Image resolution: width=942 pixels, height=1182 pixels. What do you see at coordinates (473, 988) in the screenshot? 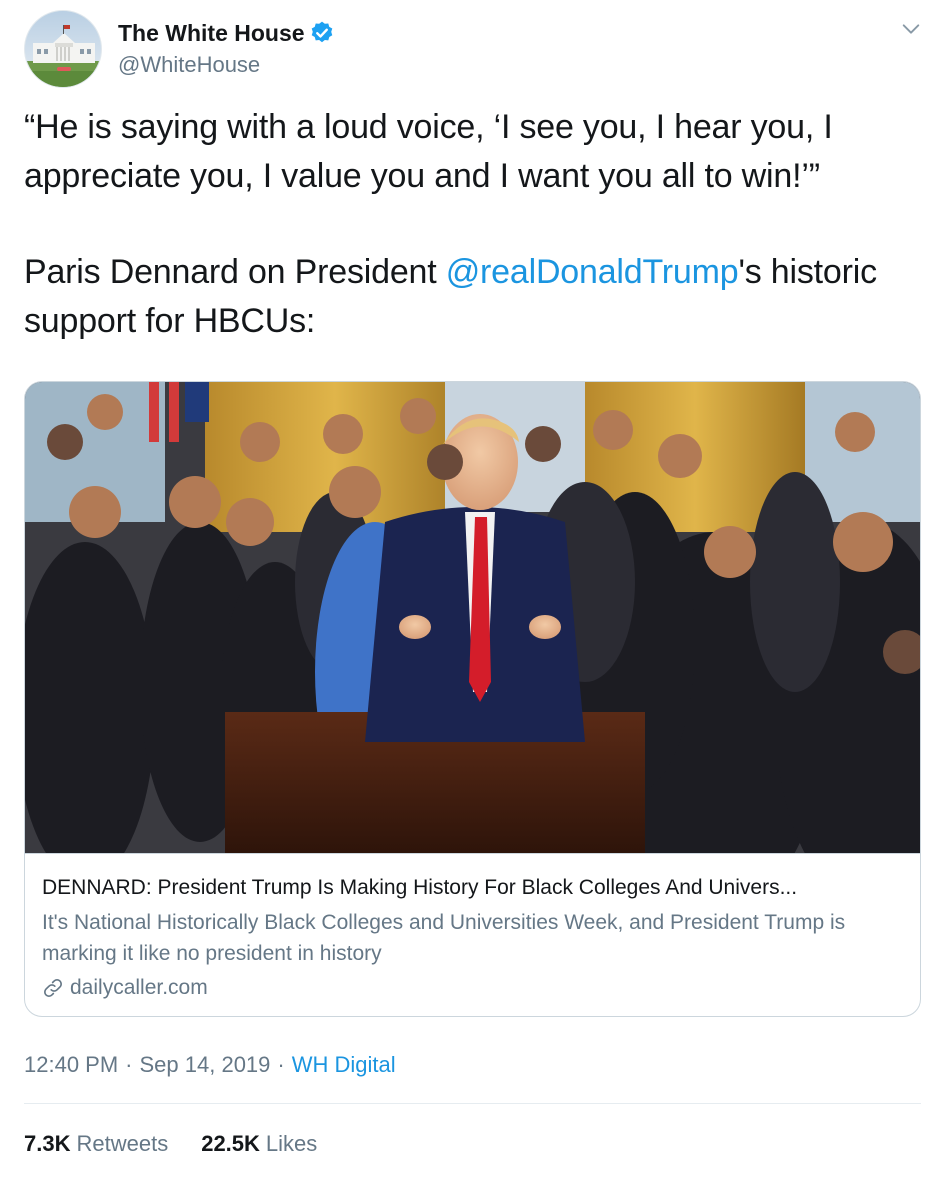
I see `card-domain-row: dailycaller.com` at bounding box center [473, 988].